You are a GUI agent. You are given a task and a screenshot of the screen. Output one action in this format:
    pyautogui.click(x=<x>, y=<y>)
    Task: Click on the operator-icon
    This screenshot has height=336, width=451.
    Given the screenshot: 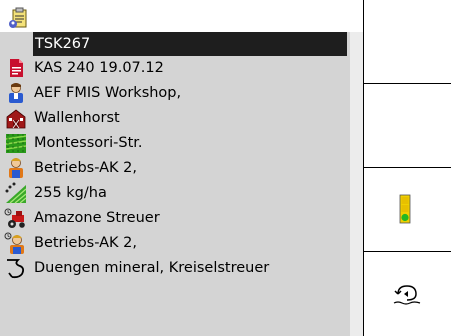 What is the action you would take?
    pyautogui.click(x=14, y=243)
    